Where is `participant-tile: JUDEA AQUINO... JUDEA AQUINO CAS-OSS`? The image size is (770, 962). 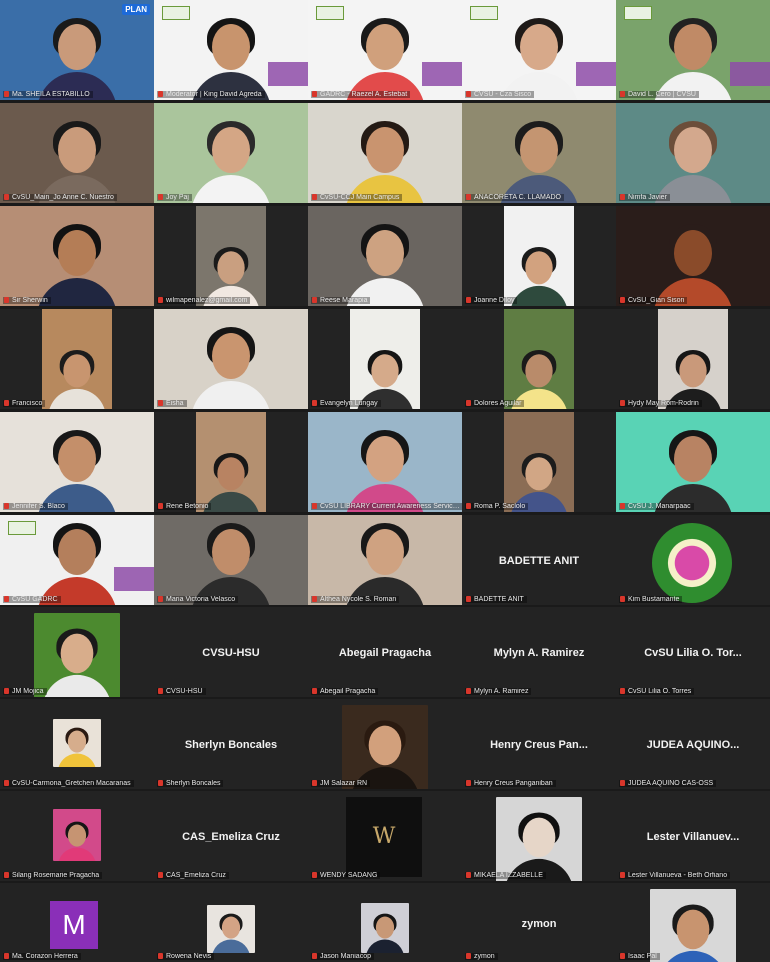
participant-tile: JUDEA AQUINO... JUDEA AQUINO CAS-OSS is located at coordinates (693, 744).